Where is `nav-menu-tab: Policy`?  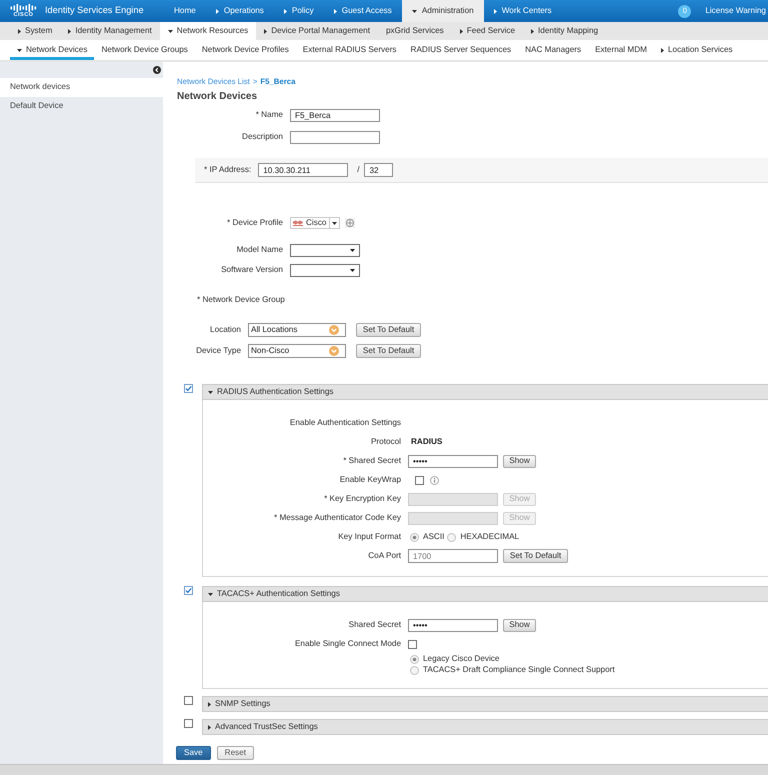 nav-menu-tab: Policy is located at coordinates (299, 11).